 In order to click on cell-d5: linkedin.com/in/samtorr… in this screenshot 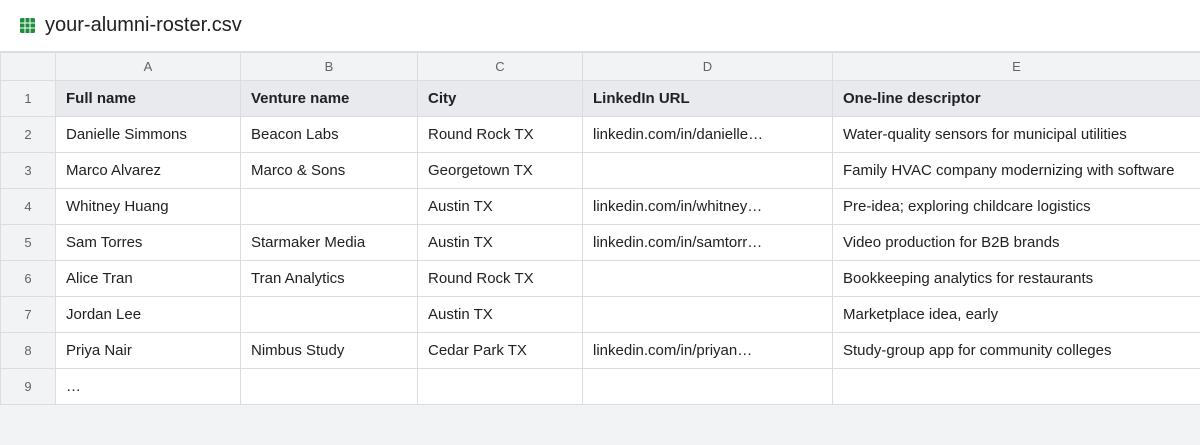, I will do `click(707, 242)`.